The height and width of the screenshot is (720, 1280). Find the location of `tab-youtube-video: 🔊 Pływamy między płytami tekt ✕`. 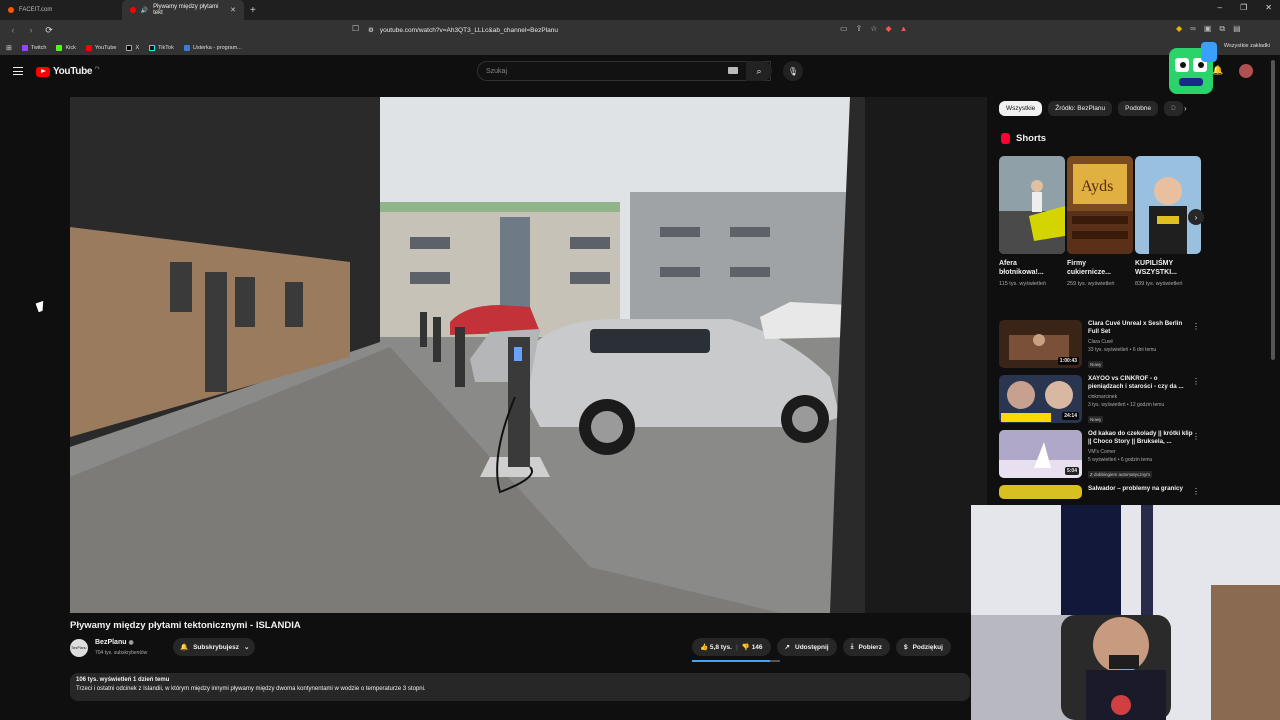

tab-youtube-video: 🔊 Pływamy między płytami tekt ✕ is located at coordinates (183, 10).